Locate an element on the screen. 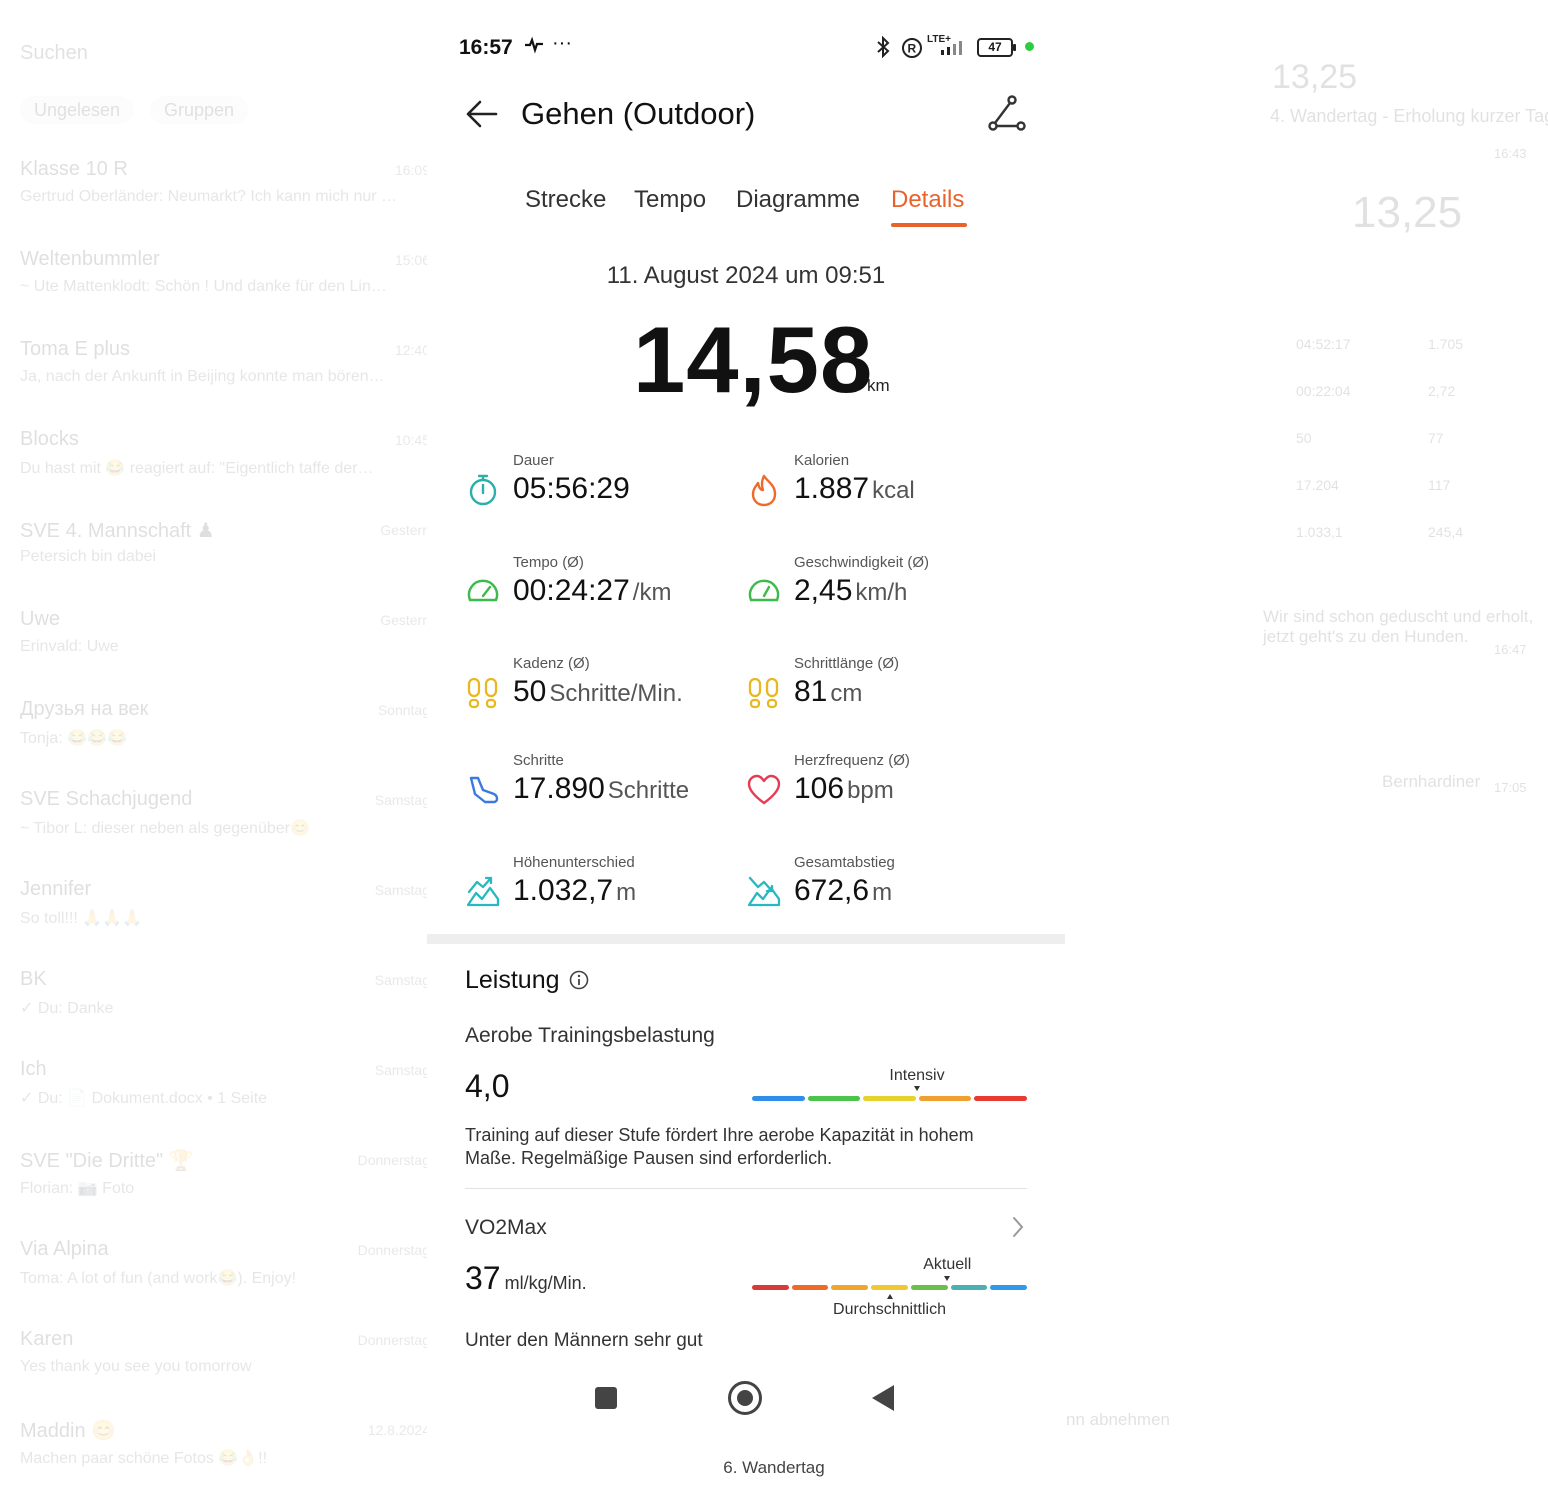  metric-label: Kadenz (Ø) is located at coordinates (551, 663).